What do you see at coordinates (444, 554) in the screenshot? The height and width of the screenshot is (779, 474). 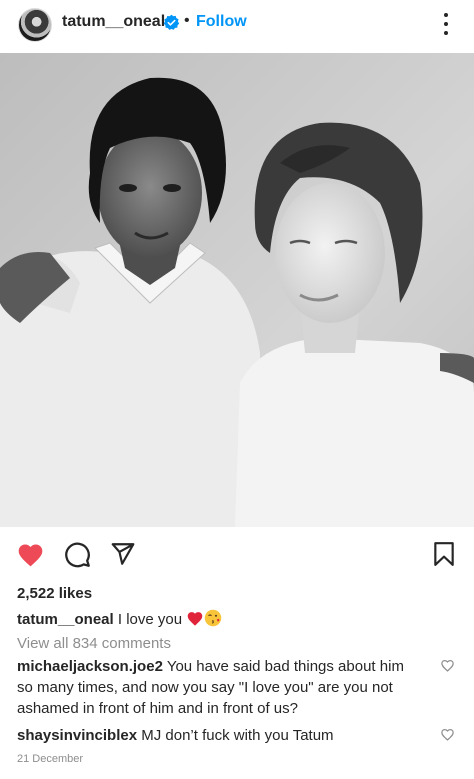 I see `bookmark-icon` at bounding box center [444, 554].